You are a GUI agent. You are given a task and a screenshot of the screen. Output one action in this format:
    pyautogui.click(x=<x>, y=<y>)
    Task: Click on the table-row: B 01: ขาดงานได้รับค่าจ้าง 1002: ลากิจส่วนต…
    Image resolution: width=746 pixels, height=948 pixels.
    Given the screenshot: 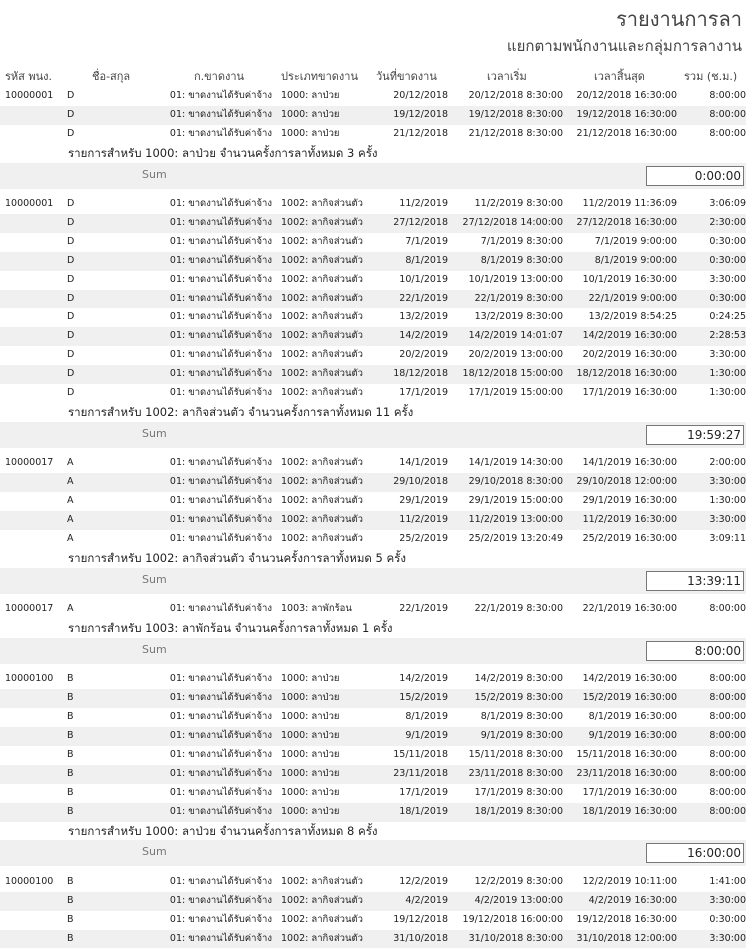 What is the action you would take?
    pyautogui.click(x=373, y=938)
    